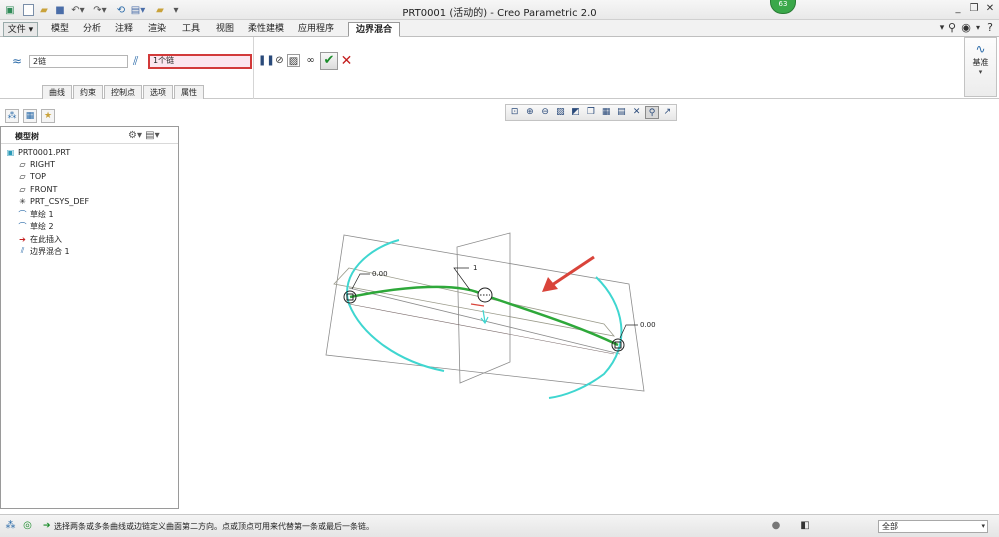 The height and width of the screenshot is (537, 999). What do you see at coordinates (57, 92) in the screenshot?
I see `subtab-curves: 曲线` at bounding box center [57, 92].